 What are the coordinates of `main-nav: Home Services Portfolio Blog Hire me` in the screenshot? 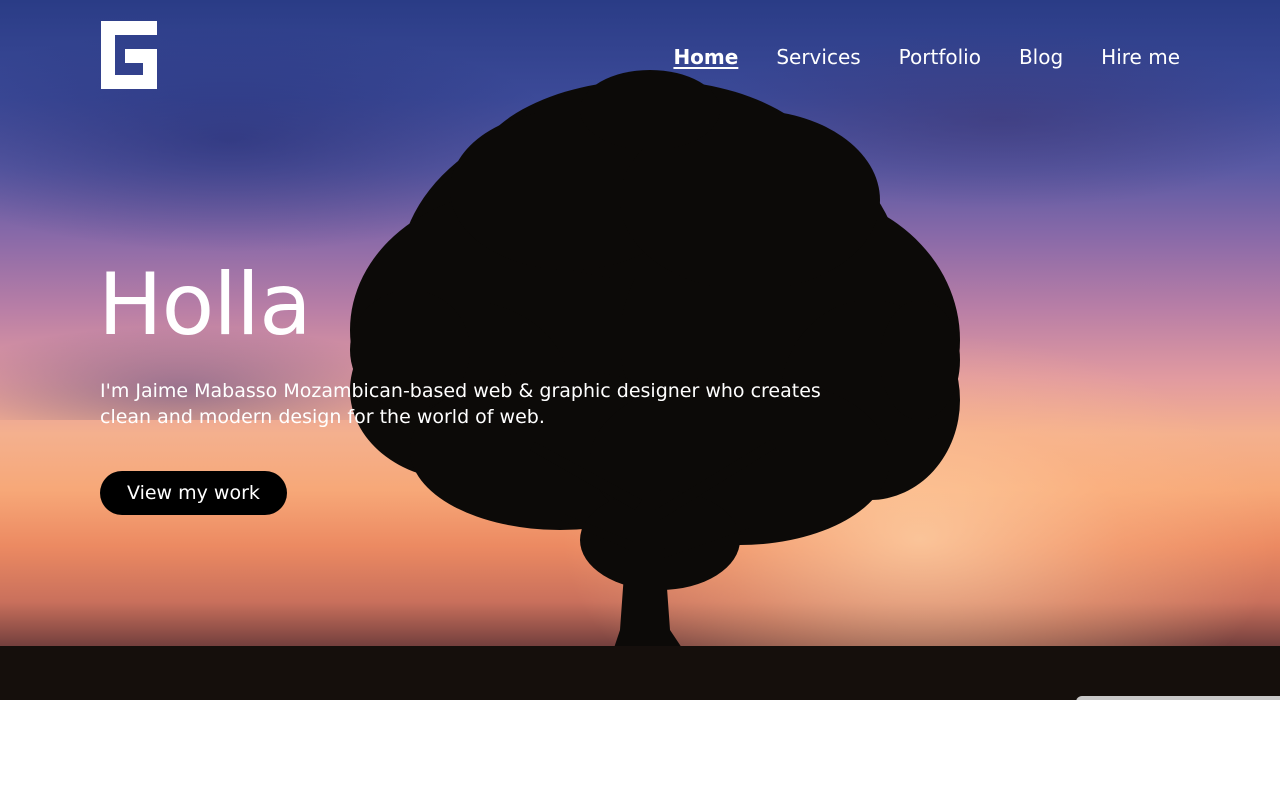 It's located at (907, 57).